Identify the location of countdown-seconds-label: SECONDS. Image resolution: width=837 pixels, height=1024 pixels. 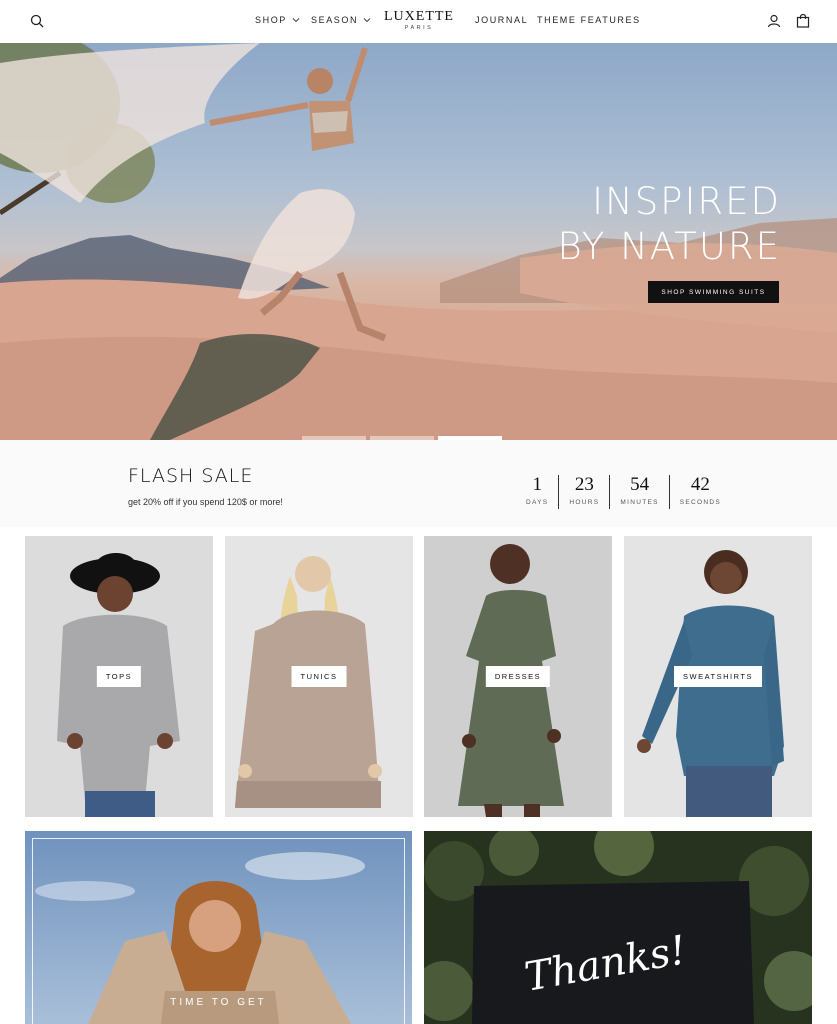
(700, 502).